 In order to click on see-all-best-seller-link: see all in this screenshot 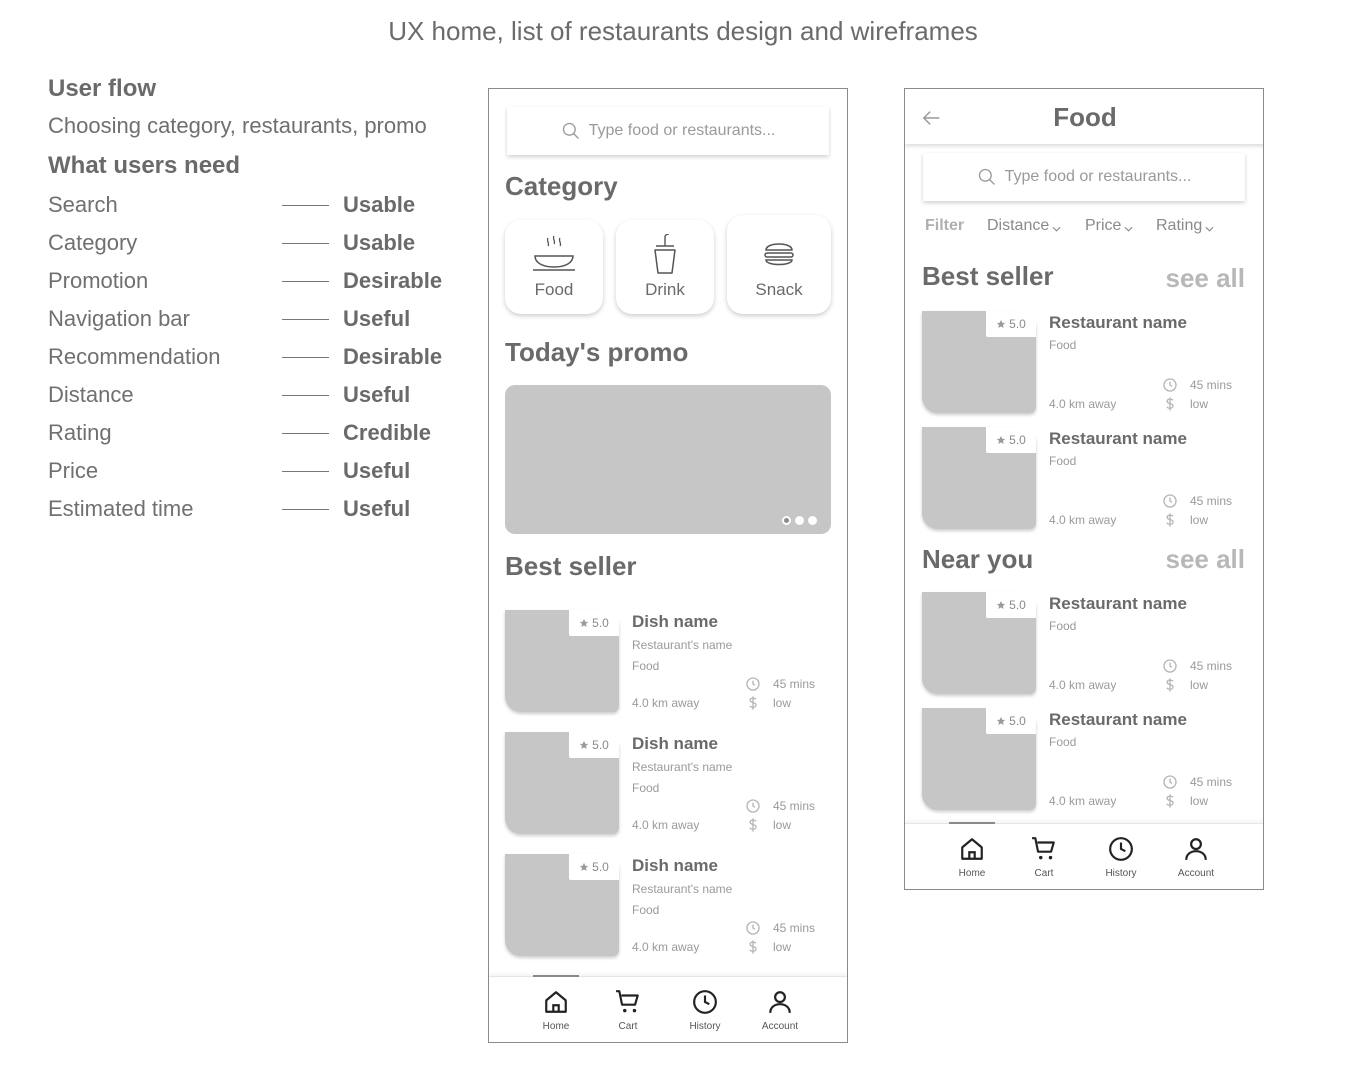, I will do `click(1205, 278)`.